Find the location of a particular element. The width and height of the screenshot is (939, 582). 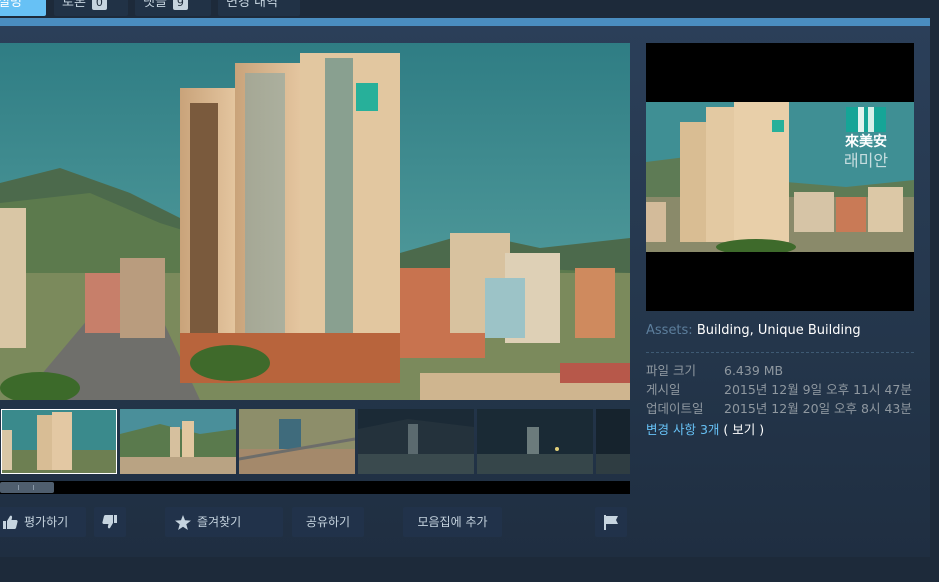

favorite-button: 즐겨찾기 is located at coordinates (224, 522).